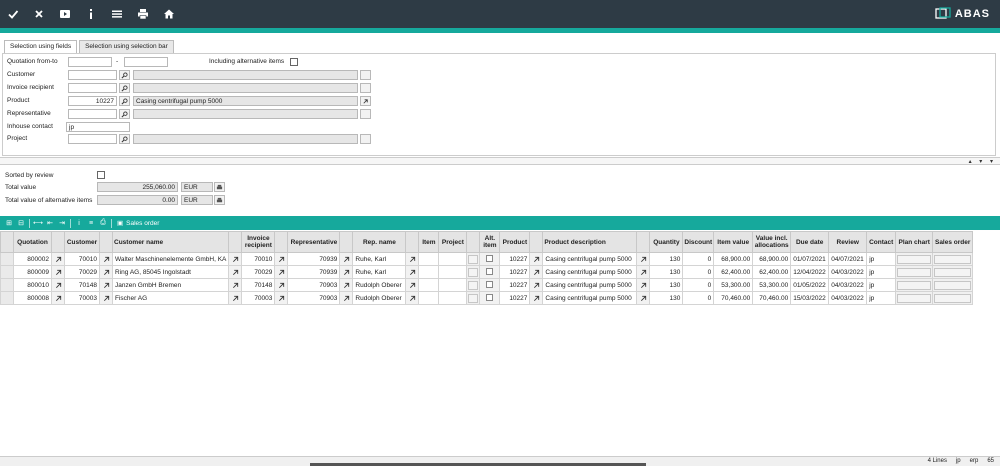 This screenshot has width=1000, height=466. What do you see at coordinates (881, 242) in the screenshot?
I see `col-contact: Contact` at bounding box center [881, 242].